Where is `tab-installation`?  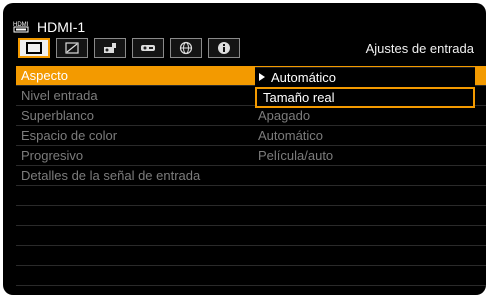 tab-installation is located at coordinates (110, 48).